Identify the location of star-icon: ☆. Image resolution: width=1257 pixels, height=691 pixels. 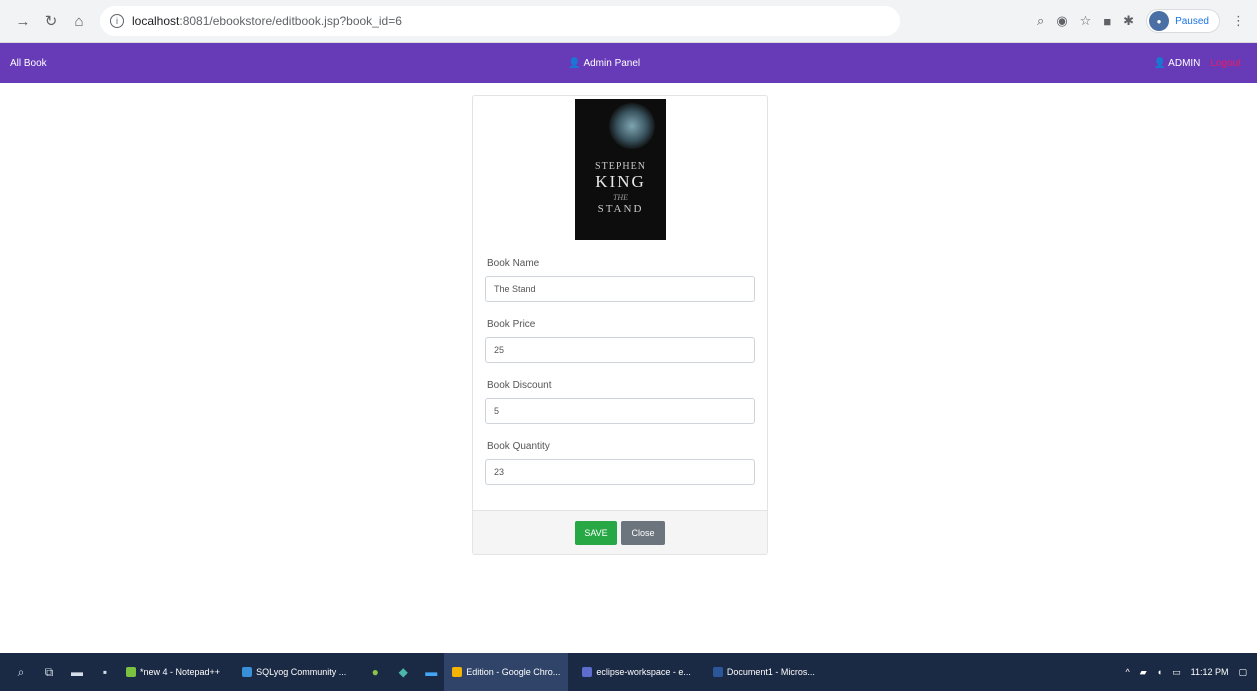
(1086, 21).